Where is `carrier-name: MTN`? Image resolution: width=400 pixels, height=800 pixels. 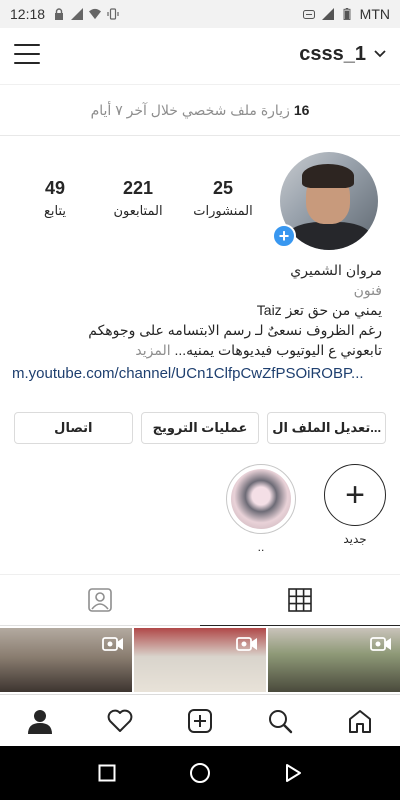 carrier-name: MTN is located at coordinates (374, 14).